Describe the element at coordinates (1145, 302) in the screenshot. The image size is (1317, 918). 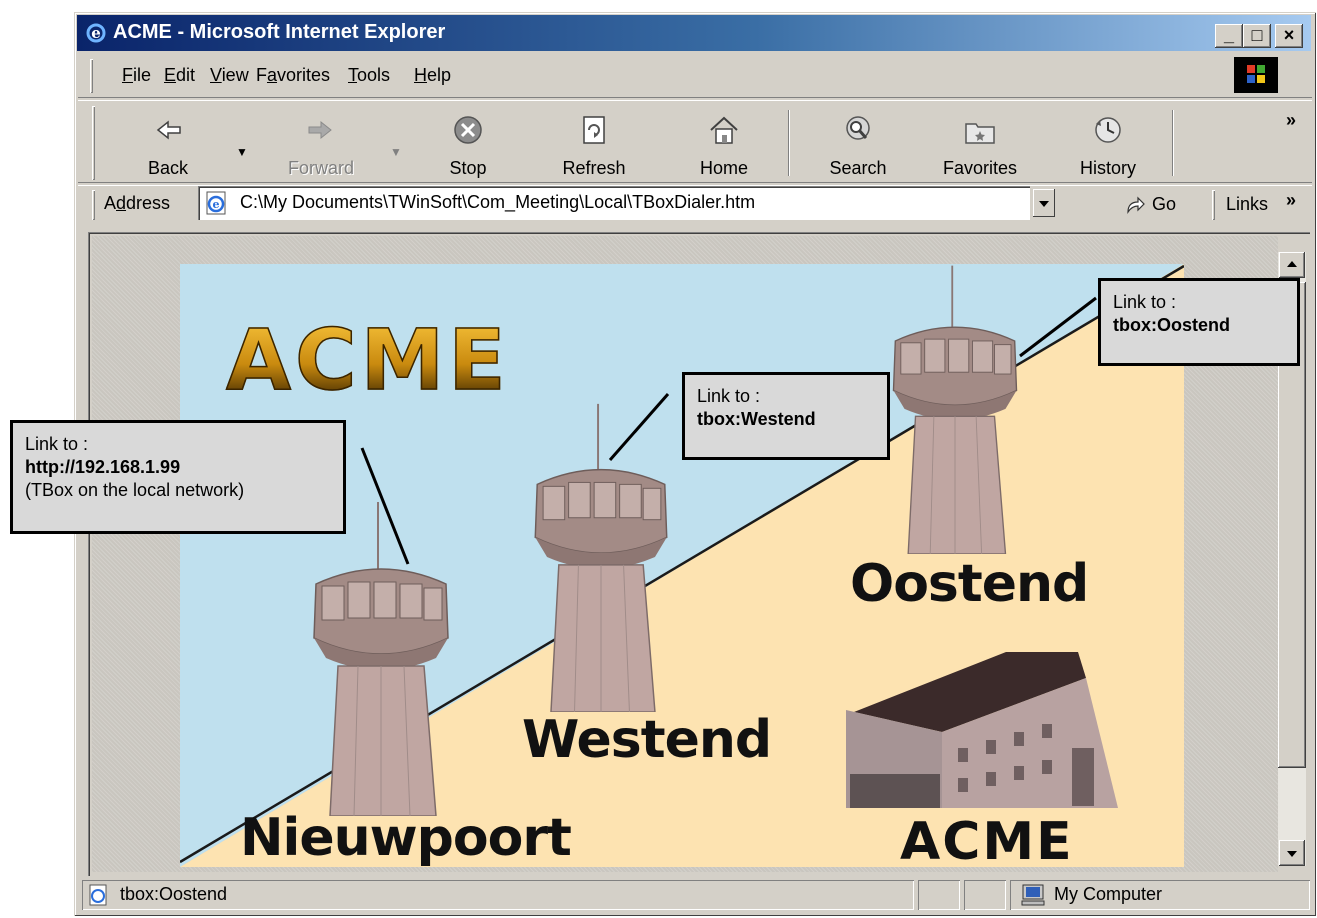
I see `oostend-callout-line1: Link to :` at that location.